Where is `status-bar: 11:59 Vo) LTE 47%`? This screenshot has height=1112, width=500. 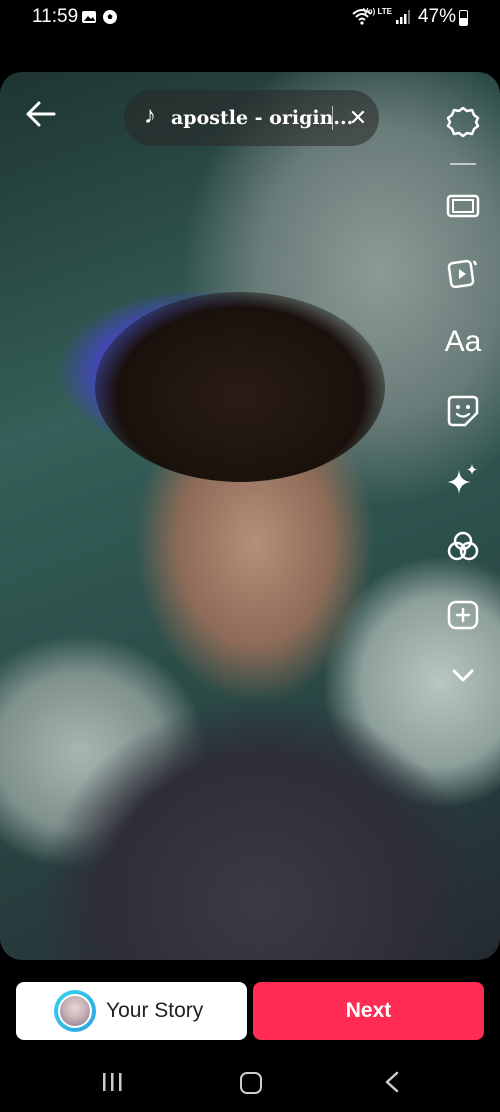
status-bar: 11:59 Vo) LTE 47% is located at coordinates (250, 18).